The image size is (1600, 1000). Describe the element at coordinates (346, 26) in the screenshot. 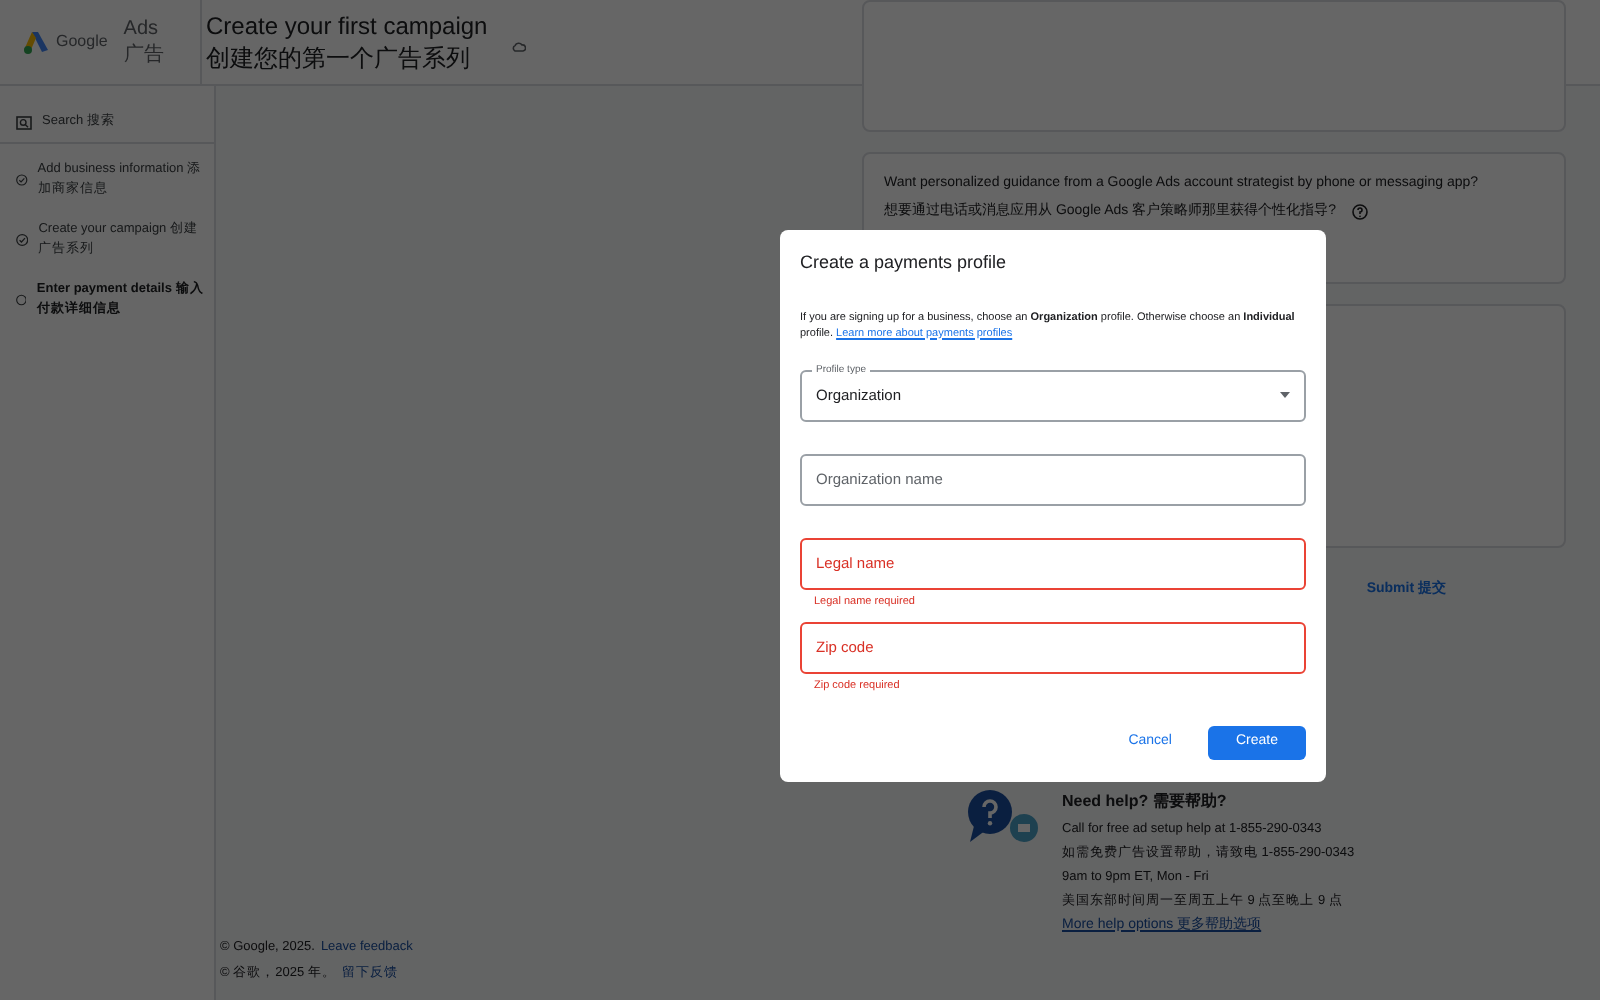

I see `page-title: Create your first campaign` at that location.